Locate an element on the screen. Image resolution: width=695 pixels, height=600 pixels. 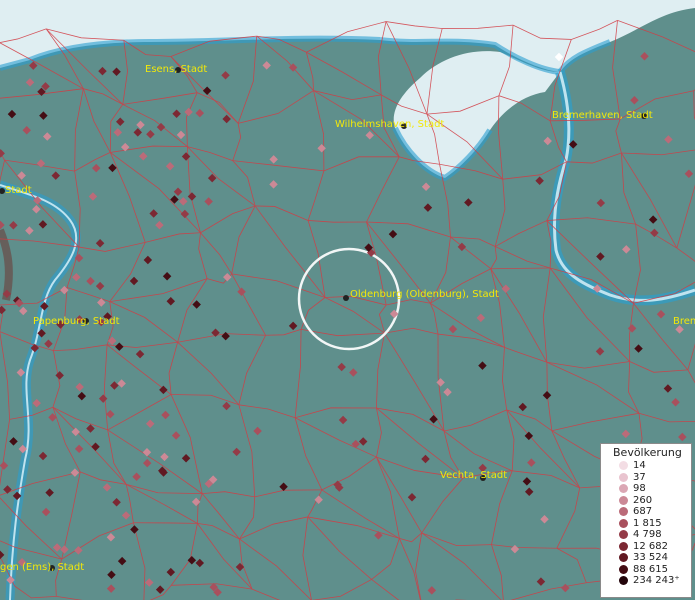
legend-label: 1 815 is located at coordinates (647, 523).